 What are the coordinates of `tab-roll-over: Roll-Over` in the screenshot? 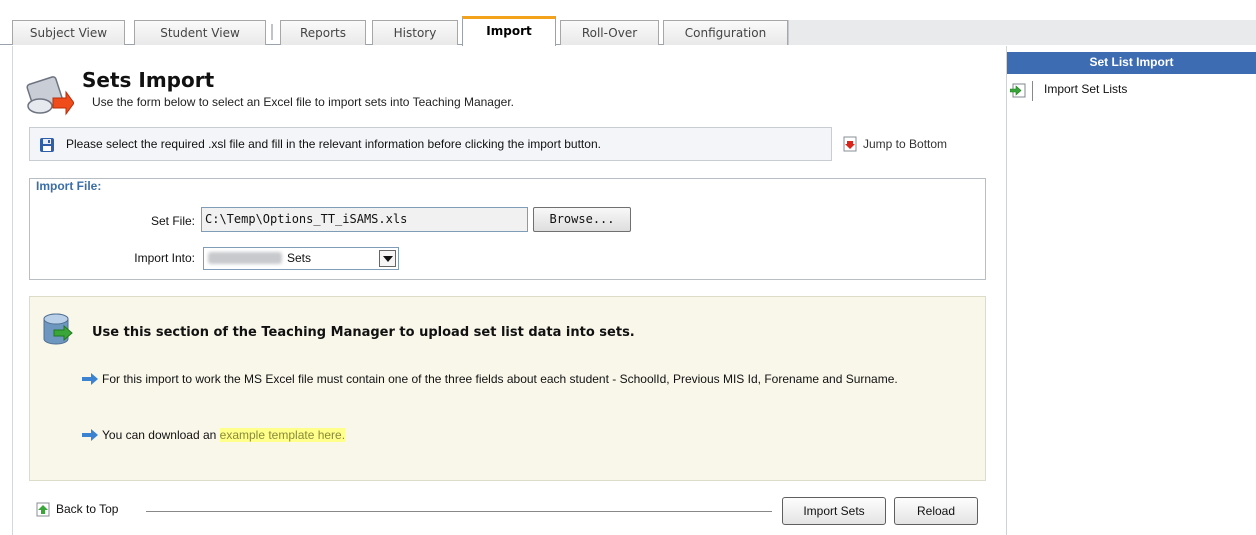 It's located at (609, 32).